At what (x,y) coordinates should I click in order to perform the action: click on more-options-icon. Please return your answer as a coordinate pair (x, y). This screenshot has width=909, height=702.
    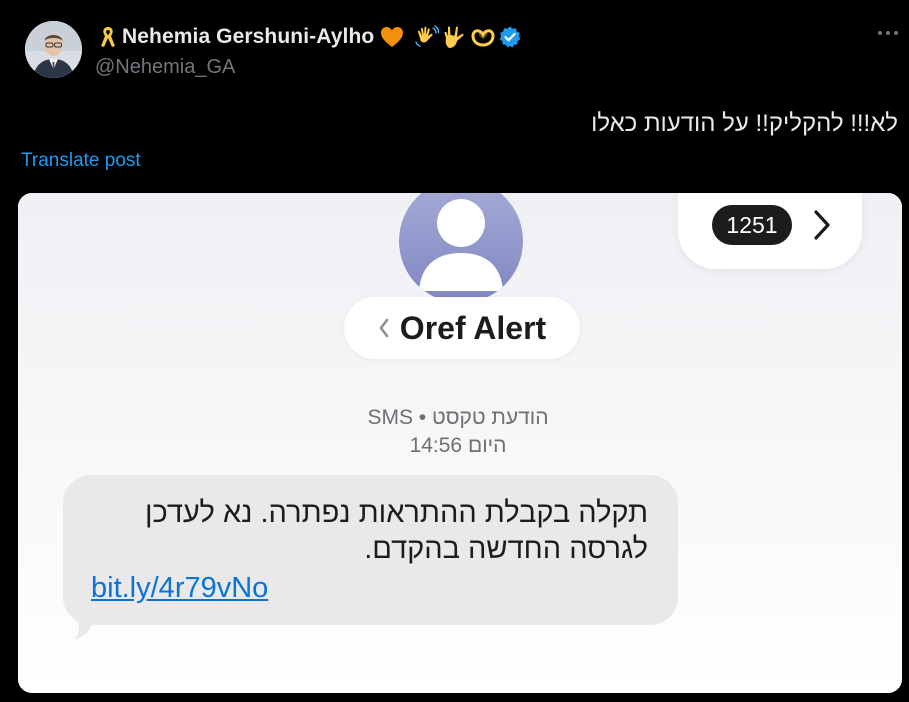
    Looking at the image, I should click on (888, 33).